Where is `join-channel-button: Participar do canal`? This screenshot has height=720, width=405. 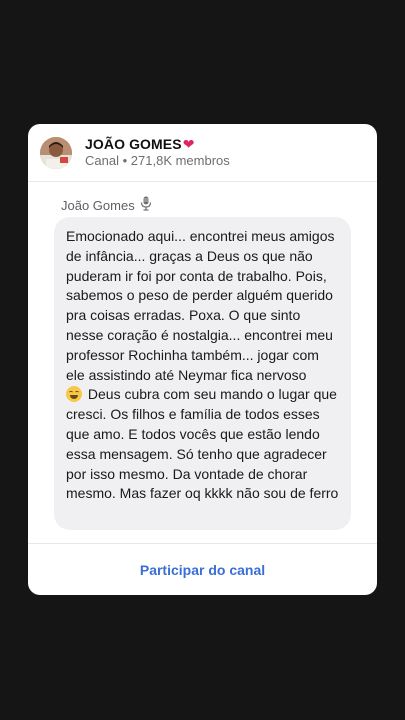 join-channel-button: Participar do canal is located at coordinates (202, 570).